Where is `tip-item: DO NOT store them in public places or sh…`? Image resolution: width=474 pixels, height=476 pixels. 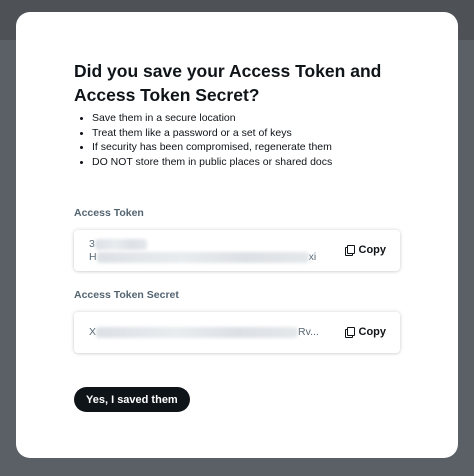 tip-item: DO NOT store them in public places or sh… is located at coordinates (206, 161).